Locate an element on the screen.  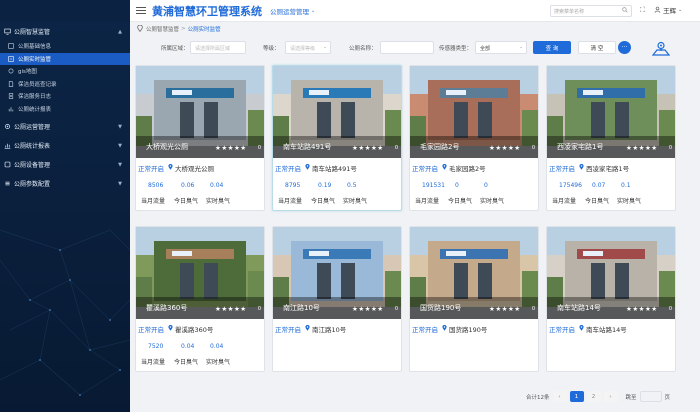
smell-realtime-value: 0.5 is located at coordinates (352, 185).